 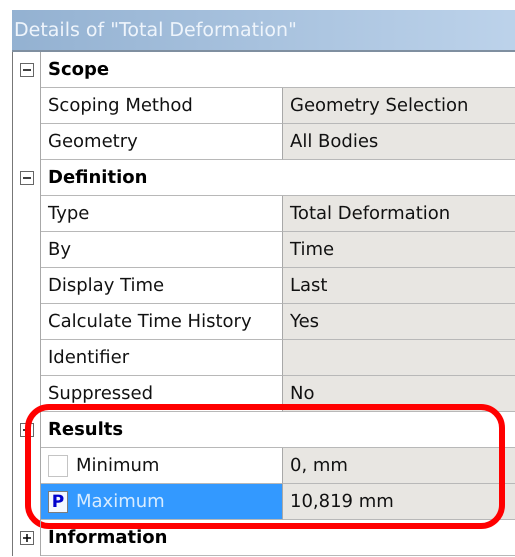 I want to click on property-label-cell: Type, so click(x=162, y=214).